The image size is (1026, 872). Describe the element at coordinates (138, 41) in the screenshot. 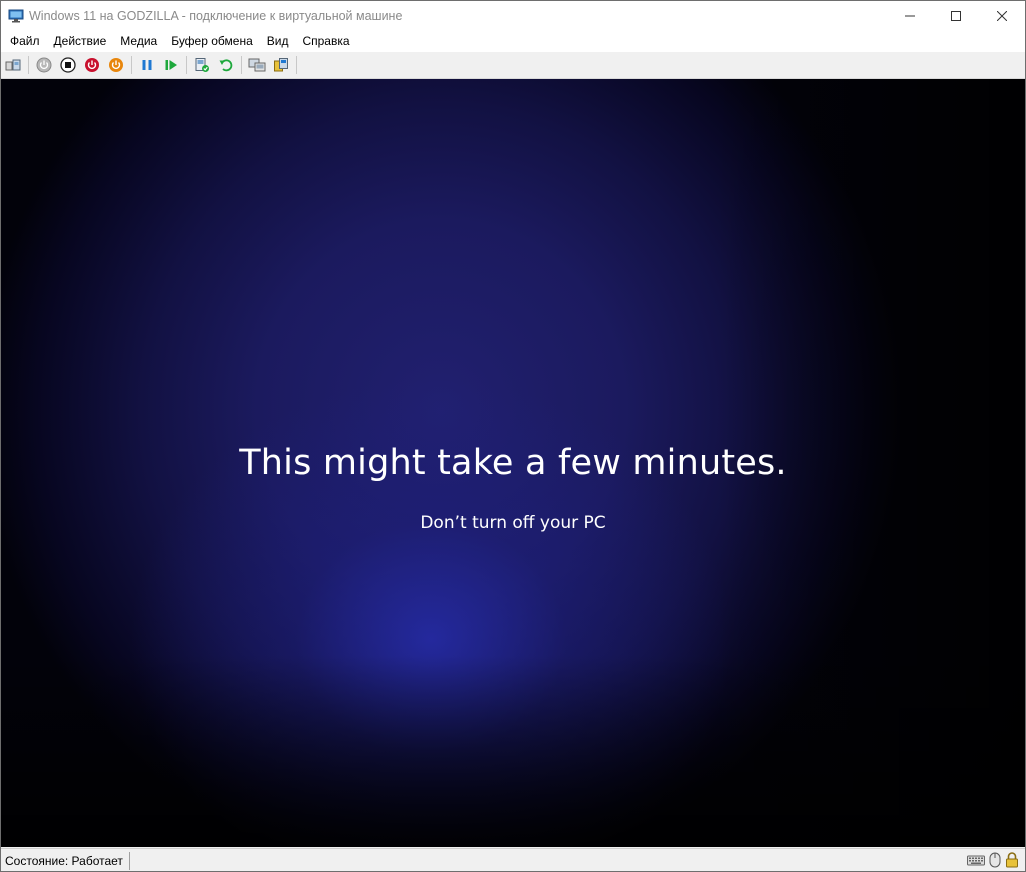

I see `menu-media: Медиа` at that location.